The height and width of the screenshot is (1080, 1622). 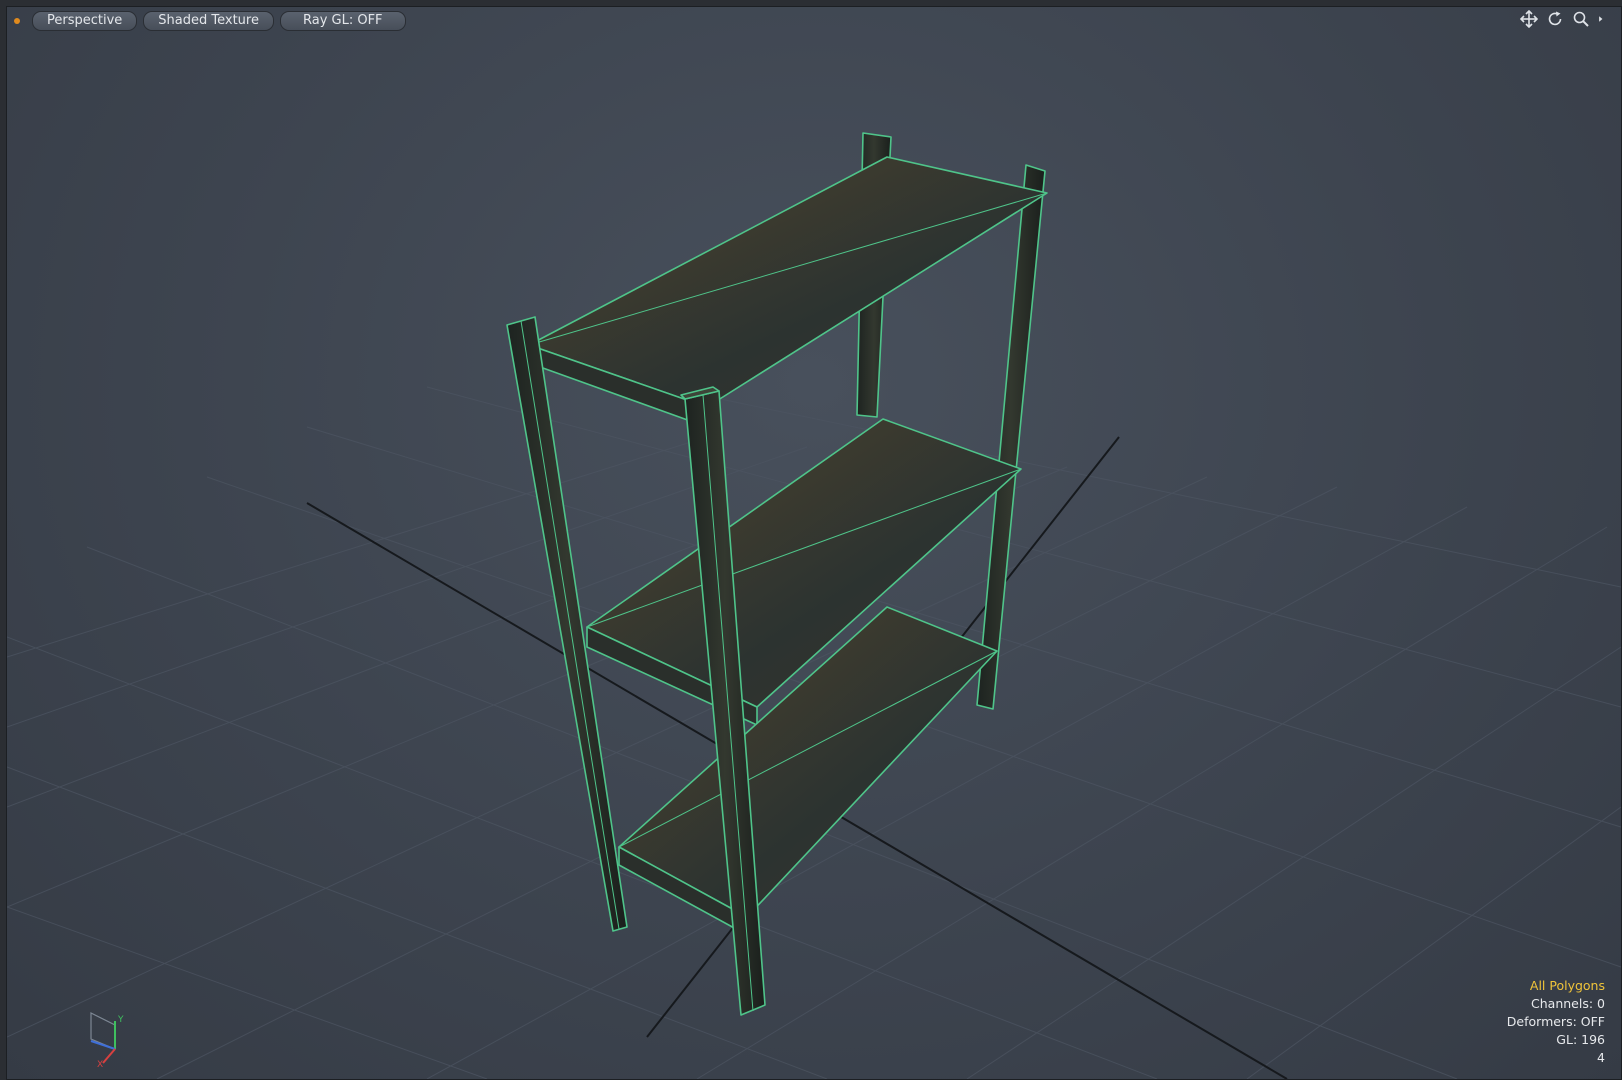 I want to click on gl-stat: GL: 196, so click(x=1580, y=1039).